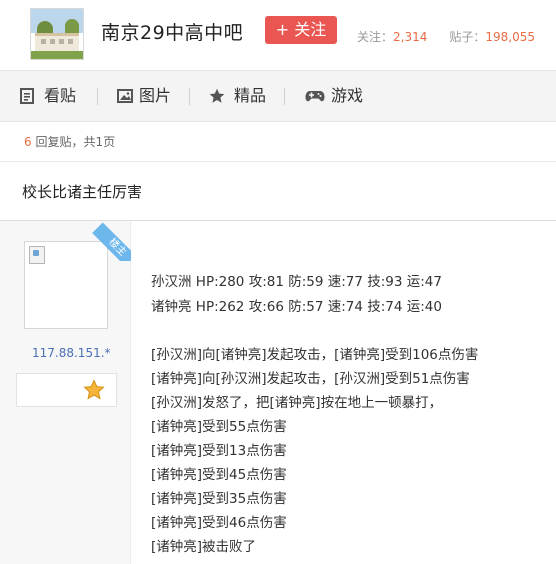 The height and width of the screenshot is (564, 556). Describe the element at coordinates (467, 37) in the screenshot. I see `posts-label: 贴子：` at that location.